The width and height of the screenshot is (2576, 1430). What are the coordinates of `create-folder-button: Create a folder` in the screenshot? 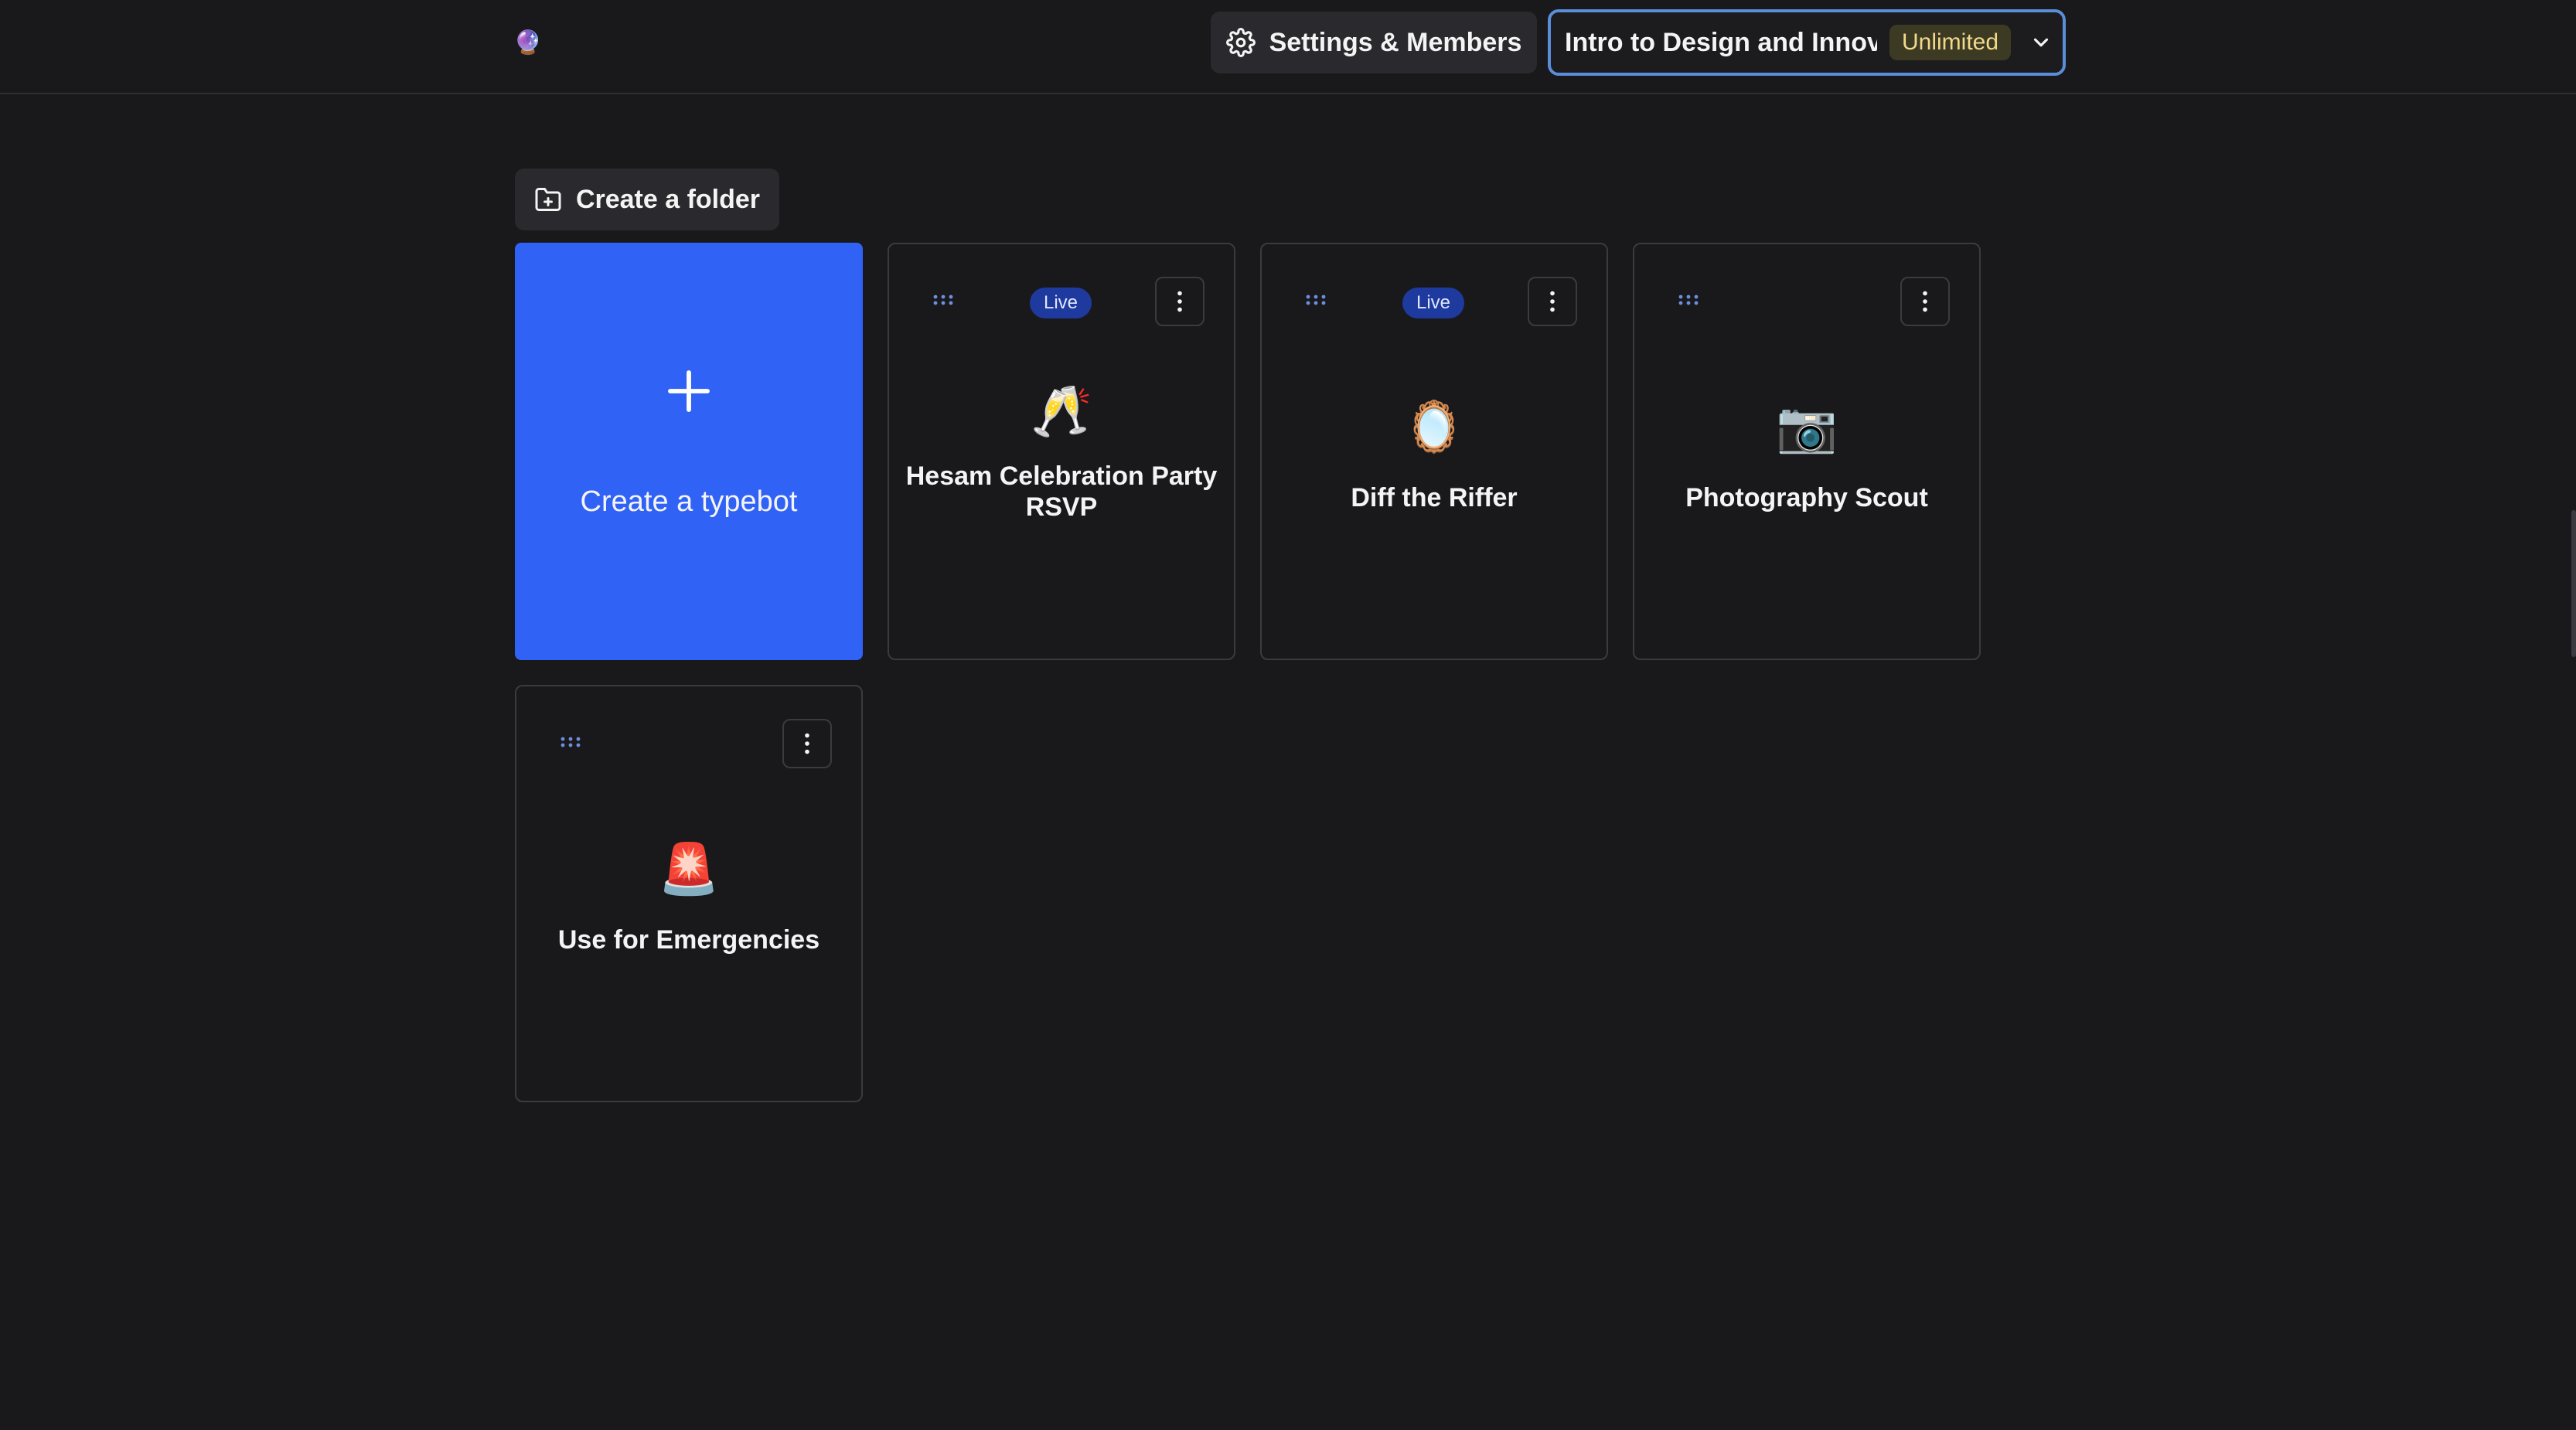 It's located at (647, 199).